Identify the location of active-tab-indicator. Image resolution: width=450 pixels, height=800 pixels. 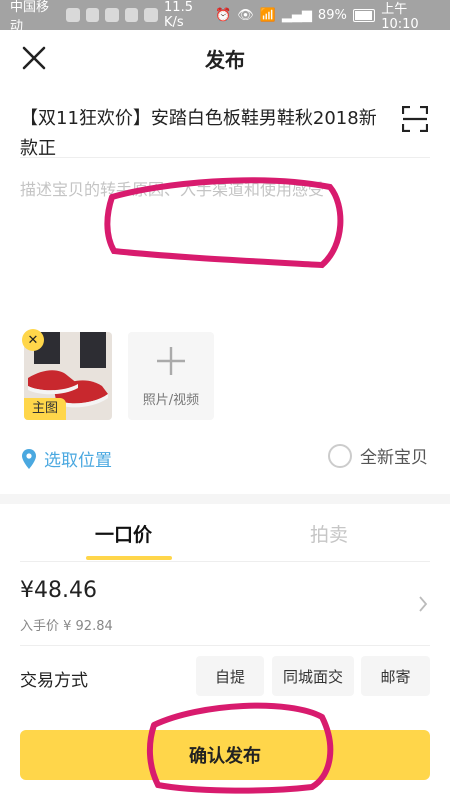
(129, 558).